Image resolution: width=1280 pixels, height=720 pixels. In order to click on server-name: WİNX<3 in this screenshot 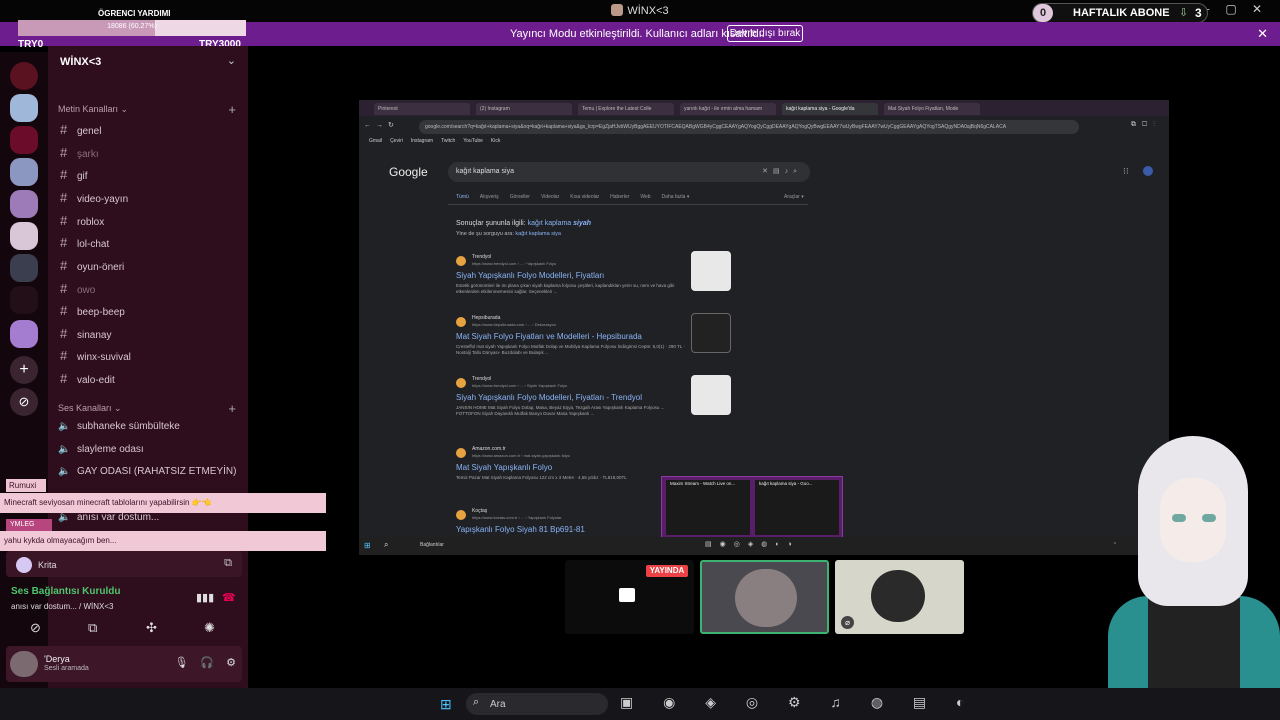, I will do `click(80, 62)`.